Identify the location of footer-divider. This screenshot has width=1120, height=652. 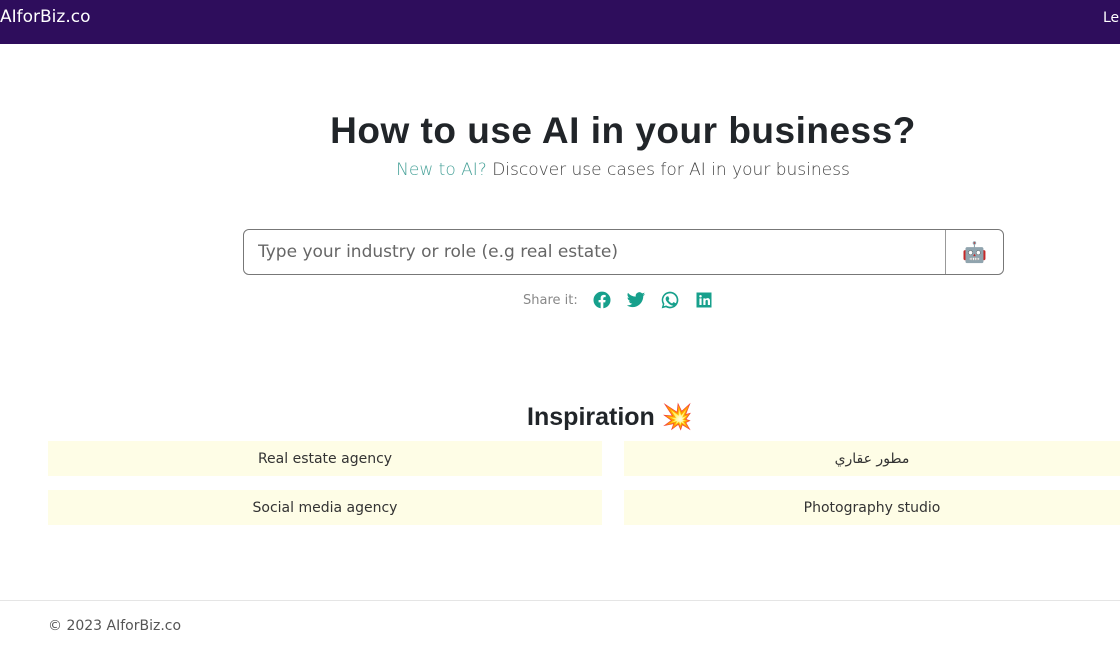
(560, 600).